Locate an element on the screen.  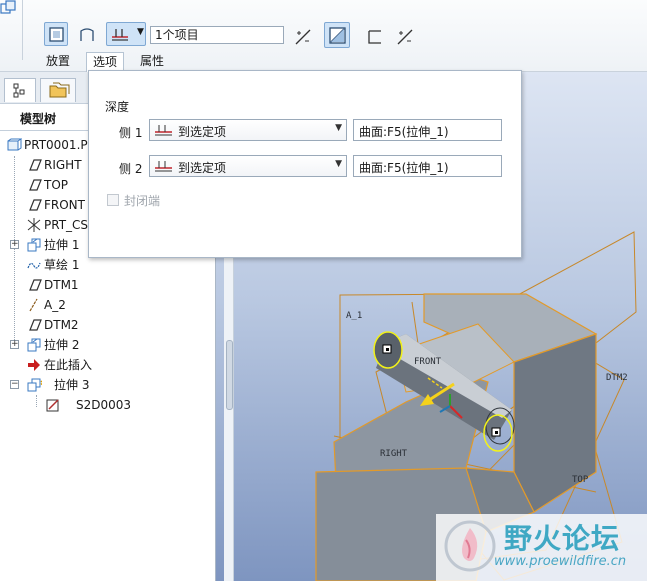
thicken-icon is located at coordinates (374, 37).